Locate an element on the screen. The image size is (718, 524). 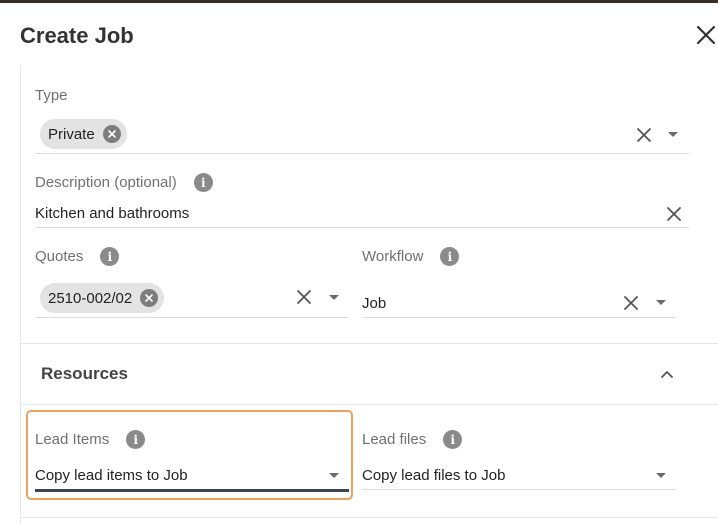
description-label-text: Description (optional) is located at coordinates (106, 182).